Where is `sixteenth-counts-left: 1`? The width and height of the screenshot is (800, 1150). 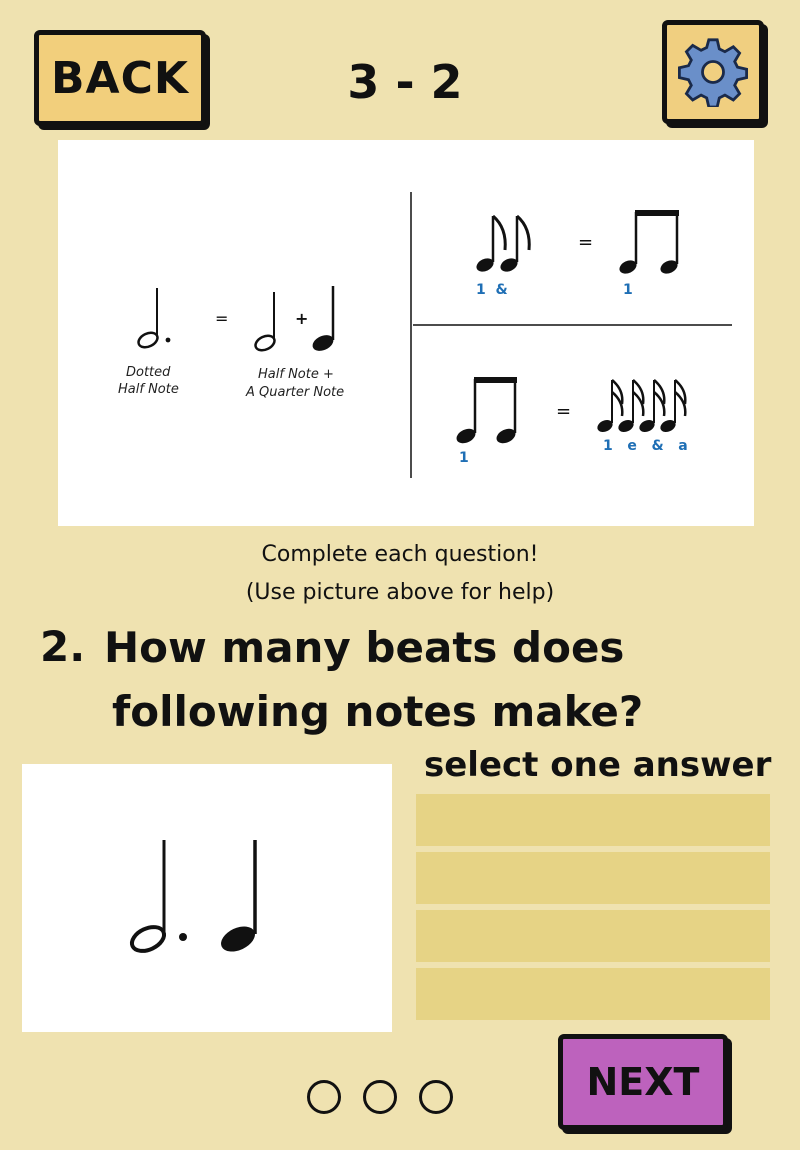
sixteenth-counts-left: 1 is located at coordinates (464, 458).